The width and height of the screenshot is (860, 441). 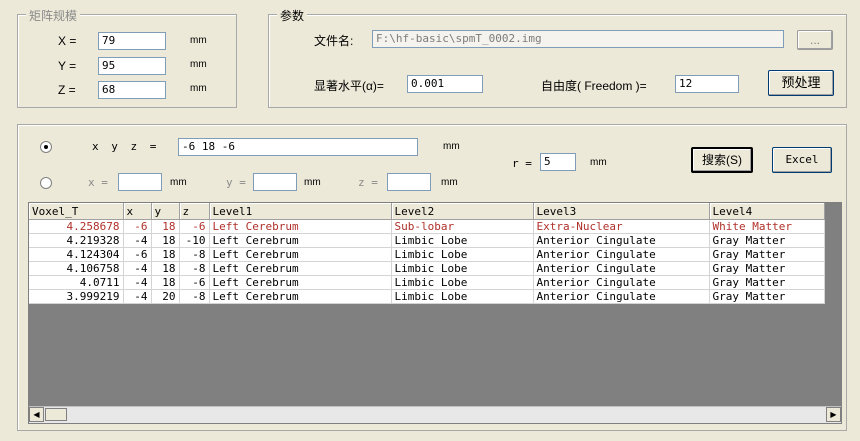 I want to click on scroll-thumb, so click(x=56, y=414).